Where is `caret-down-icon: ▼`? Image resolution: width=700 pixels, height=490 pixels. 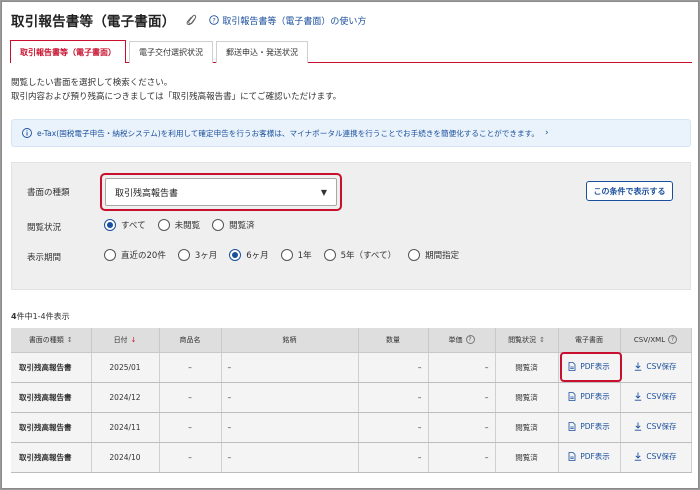
caret-down-icon: ▼ is located at coordinates (323, 192).